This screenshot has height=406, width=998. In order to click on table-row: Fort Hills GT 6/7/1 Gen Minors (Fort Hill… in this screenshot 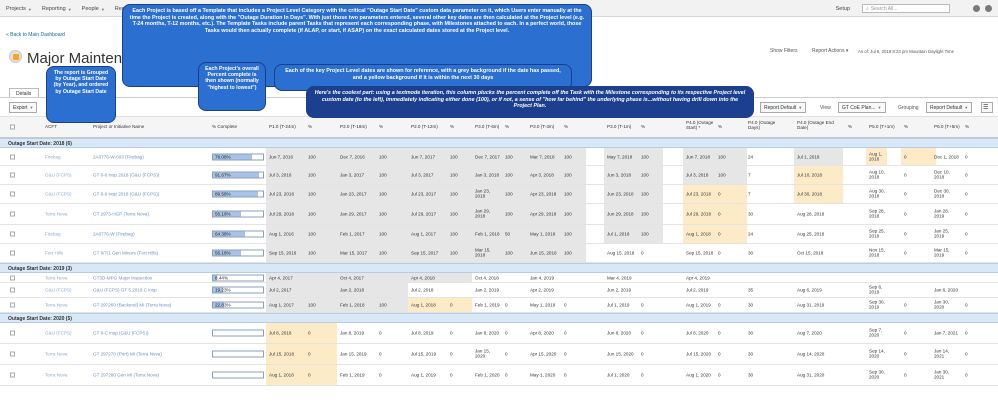, I will do `click(499, 253)`.